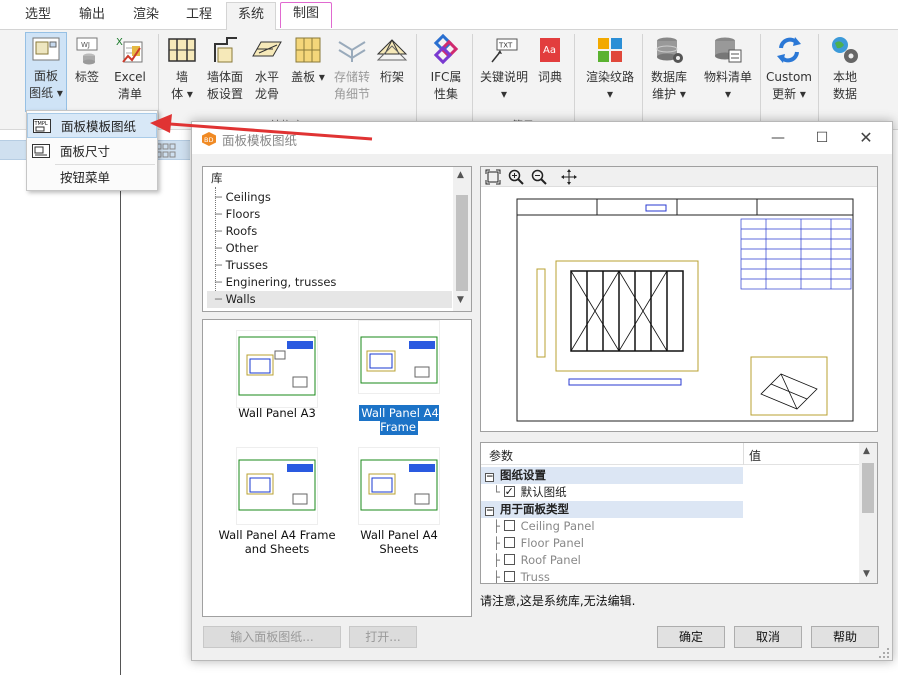 The image size is (898, 675). What do you see at coordinates (277, 413) in the screenshot?
I see `thumbnail-caption: Wall Panel A3` at bounding box center [277, 413].